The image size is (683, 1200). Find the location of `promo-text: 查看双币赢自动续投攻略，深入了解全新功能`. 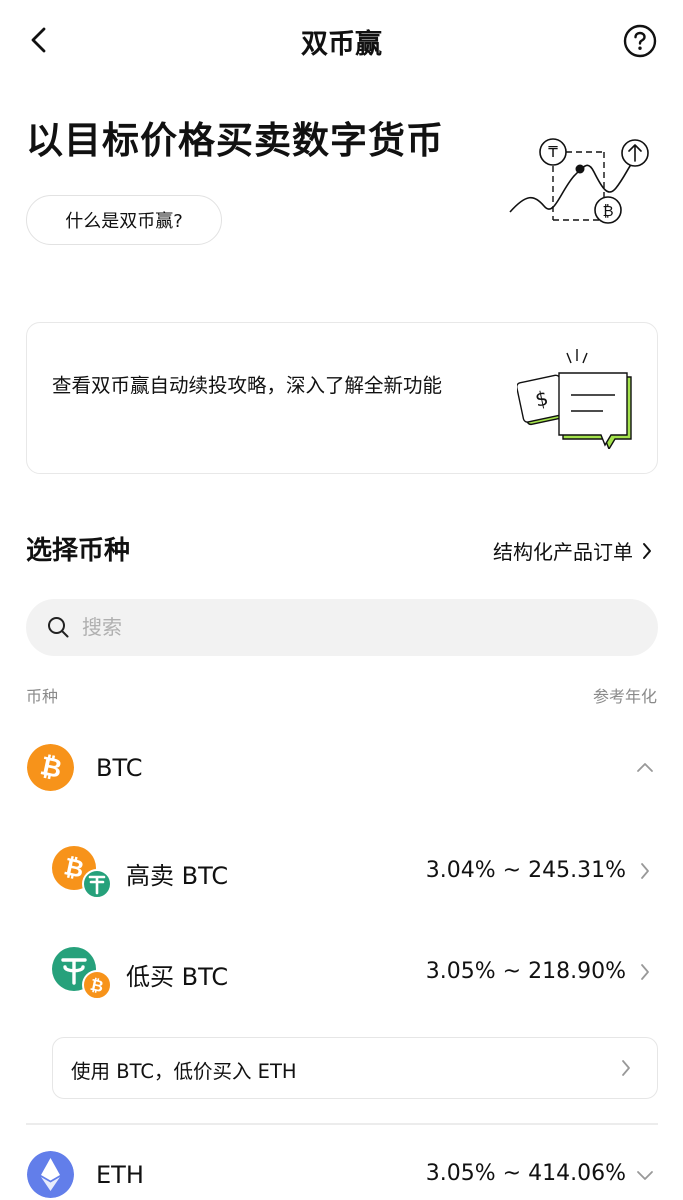

promo-text: 查看双币赢自动续投攻略，深入了解全新功能 is located at coordinates (247, 385).